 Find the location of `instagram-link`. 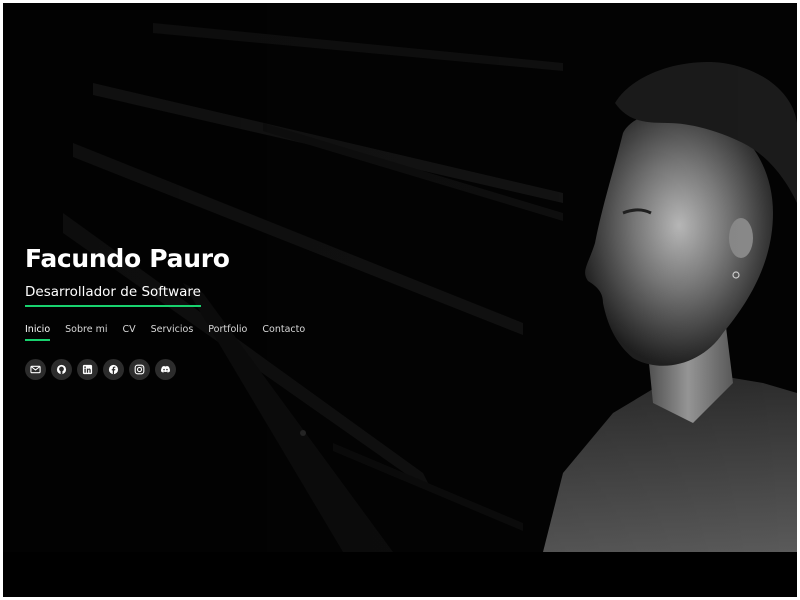

instagram-link is located at coordinates (139, 369).